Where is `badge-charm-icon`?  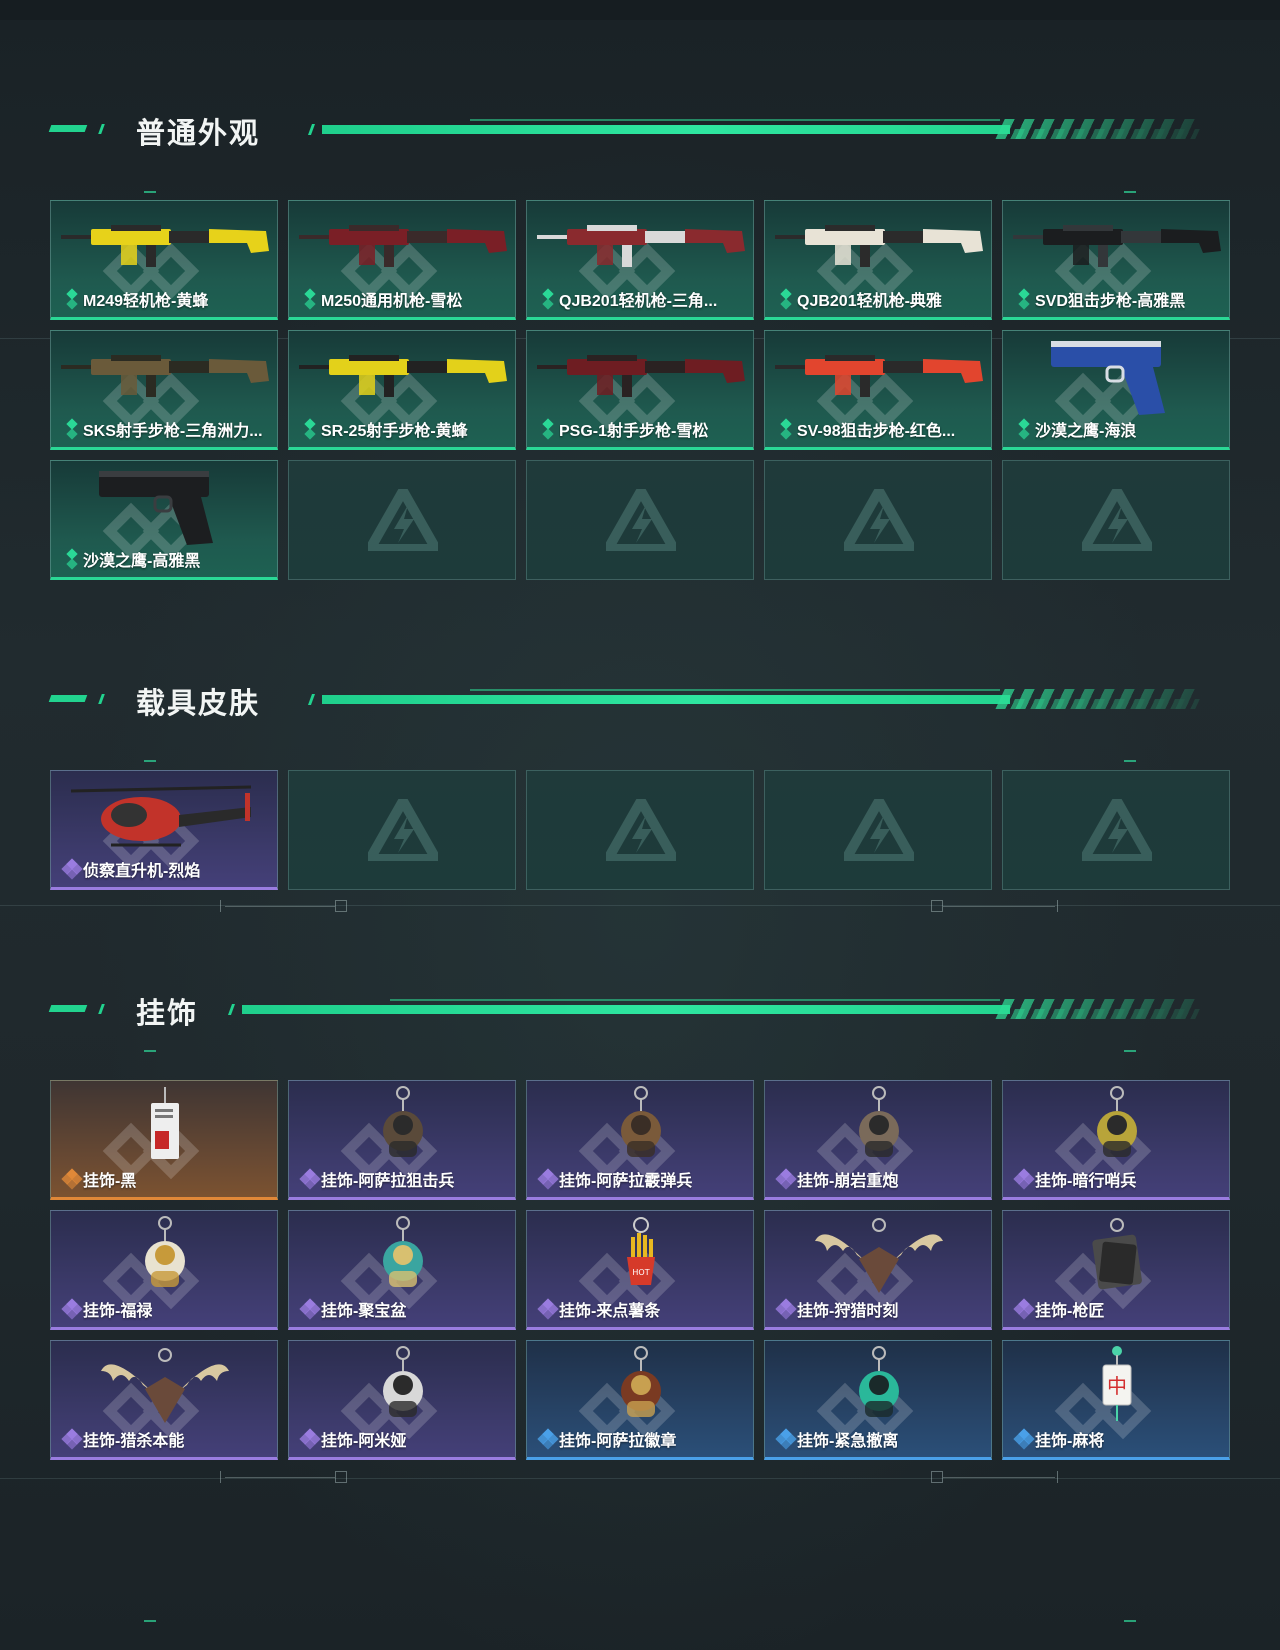
badge-charm-icon is located at coordinates (640, 1387).